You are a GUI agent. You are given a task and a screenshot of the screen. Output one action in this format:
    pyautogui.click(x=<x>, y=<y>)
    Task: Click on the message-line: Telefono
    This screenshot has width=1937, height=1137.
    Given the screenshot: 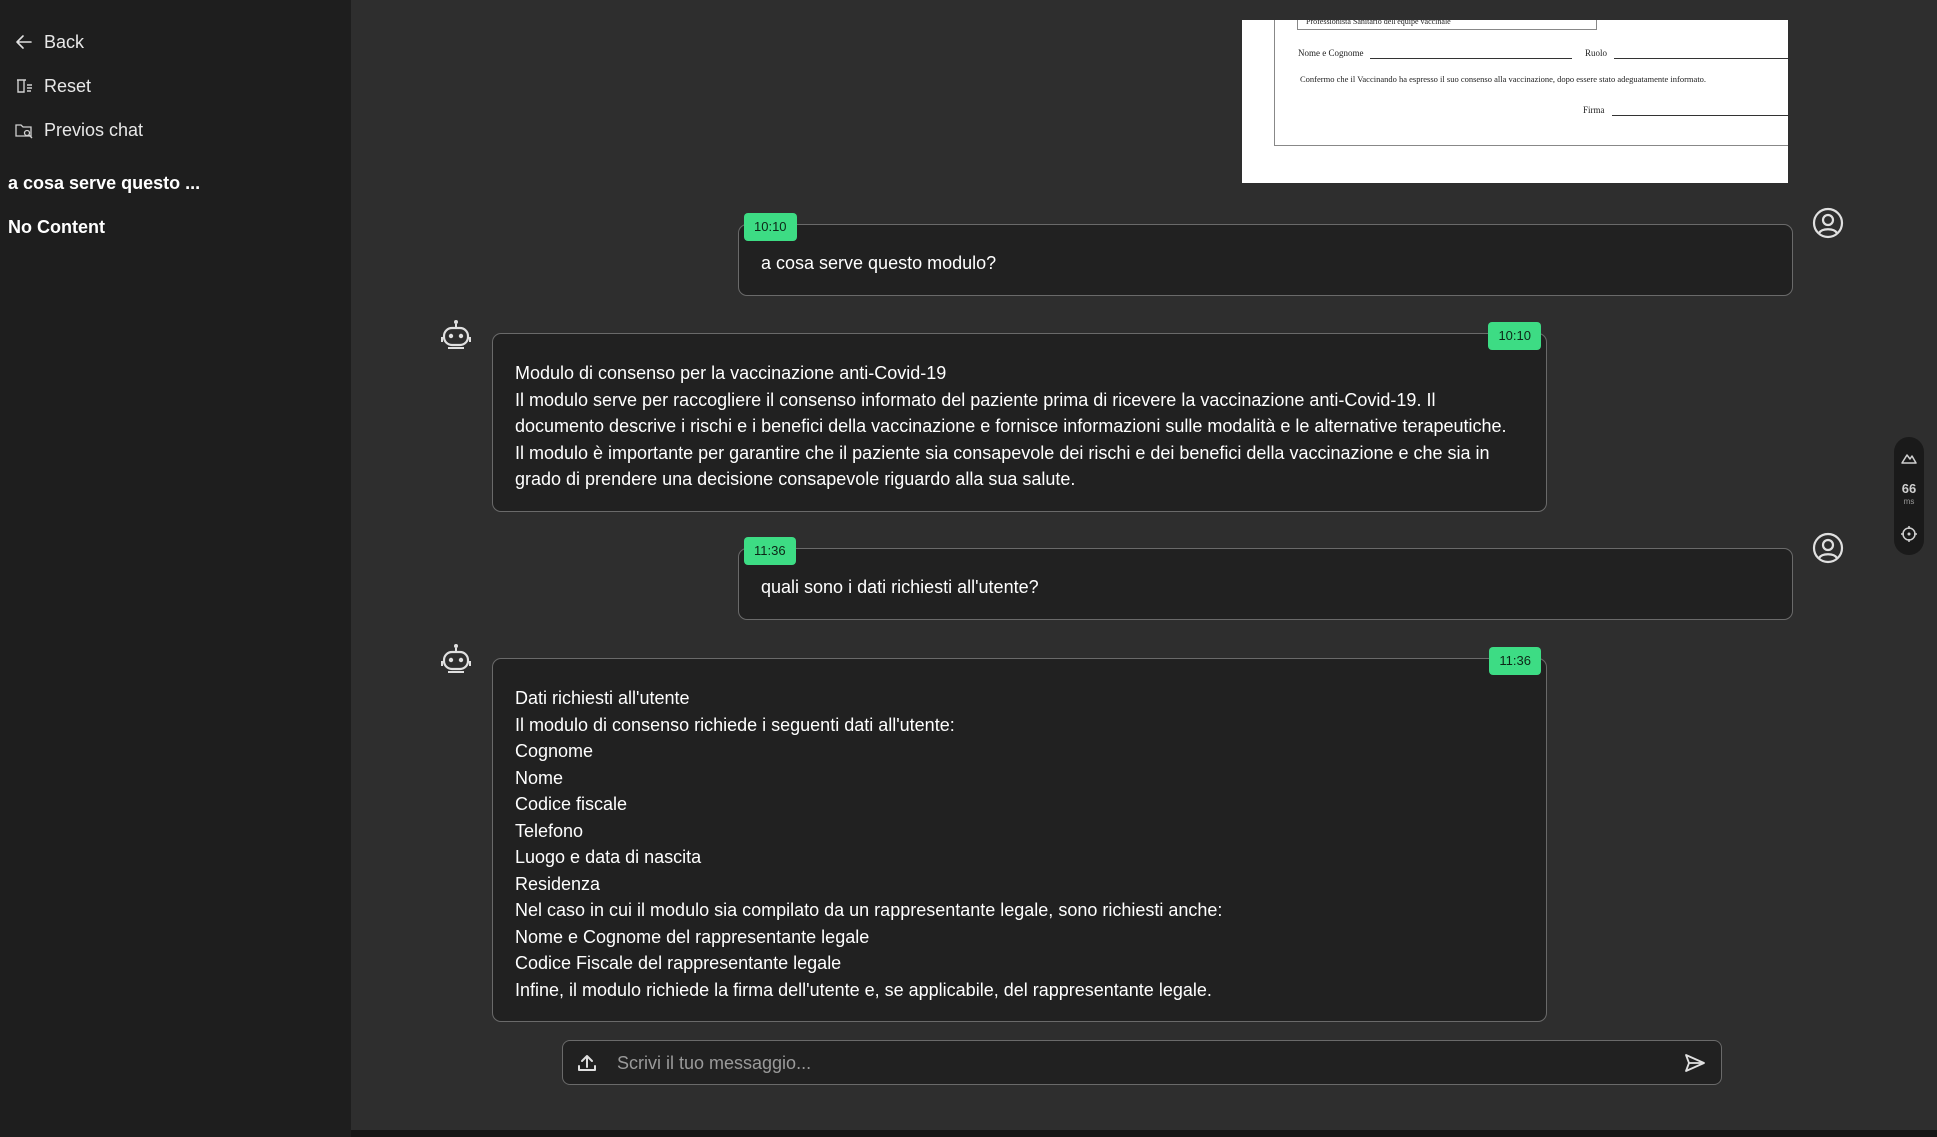 What is the action you would take?
    pyautogui.click(x=549, y=830)
    